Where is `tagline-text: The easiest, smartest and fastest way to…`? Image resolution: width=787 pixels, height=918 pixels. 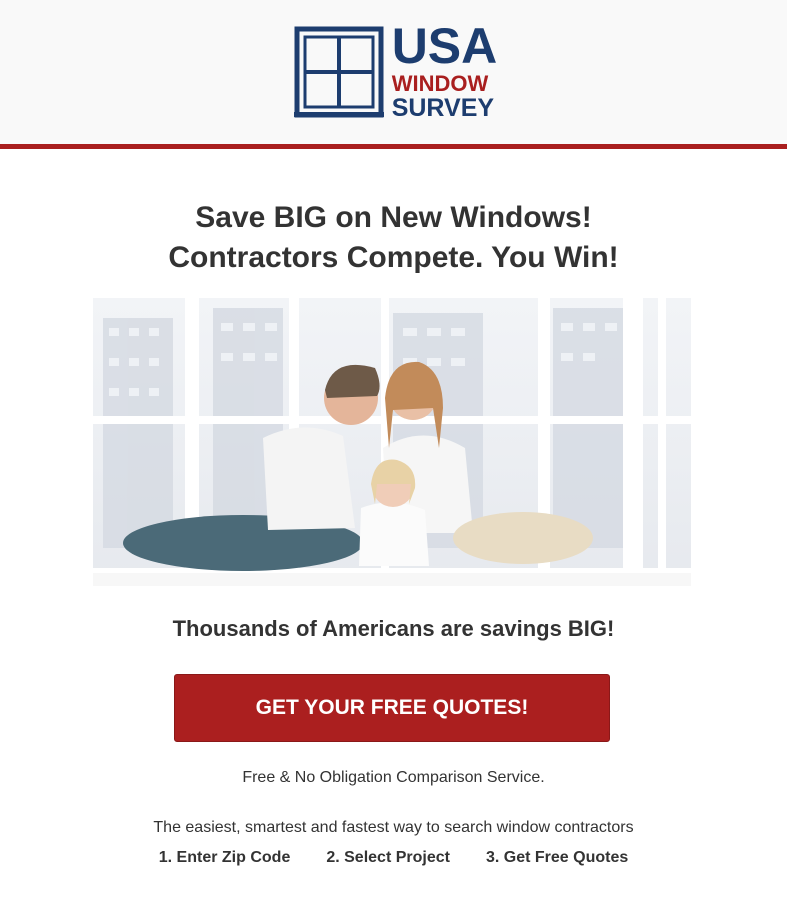 tagline-text: The easiest, smartest and fastest way to… is located at coordinates (393, 827).